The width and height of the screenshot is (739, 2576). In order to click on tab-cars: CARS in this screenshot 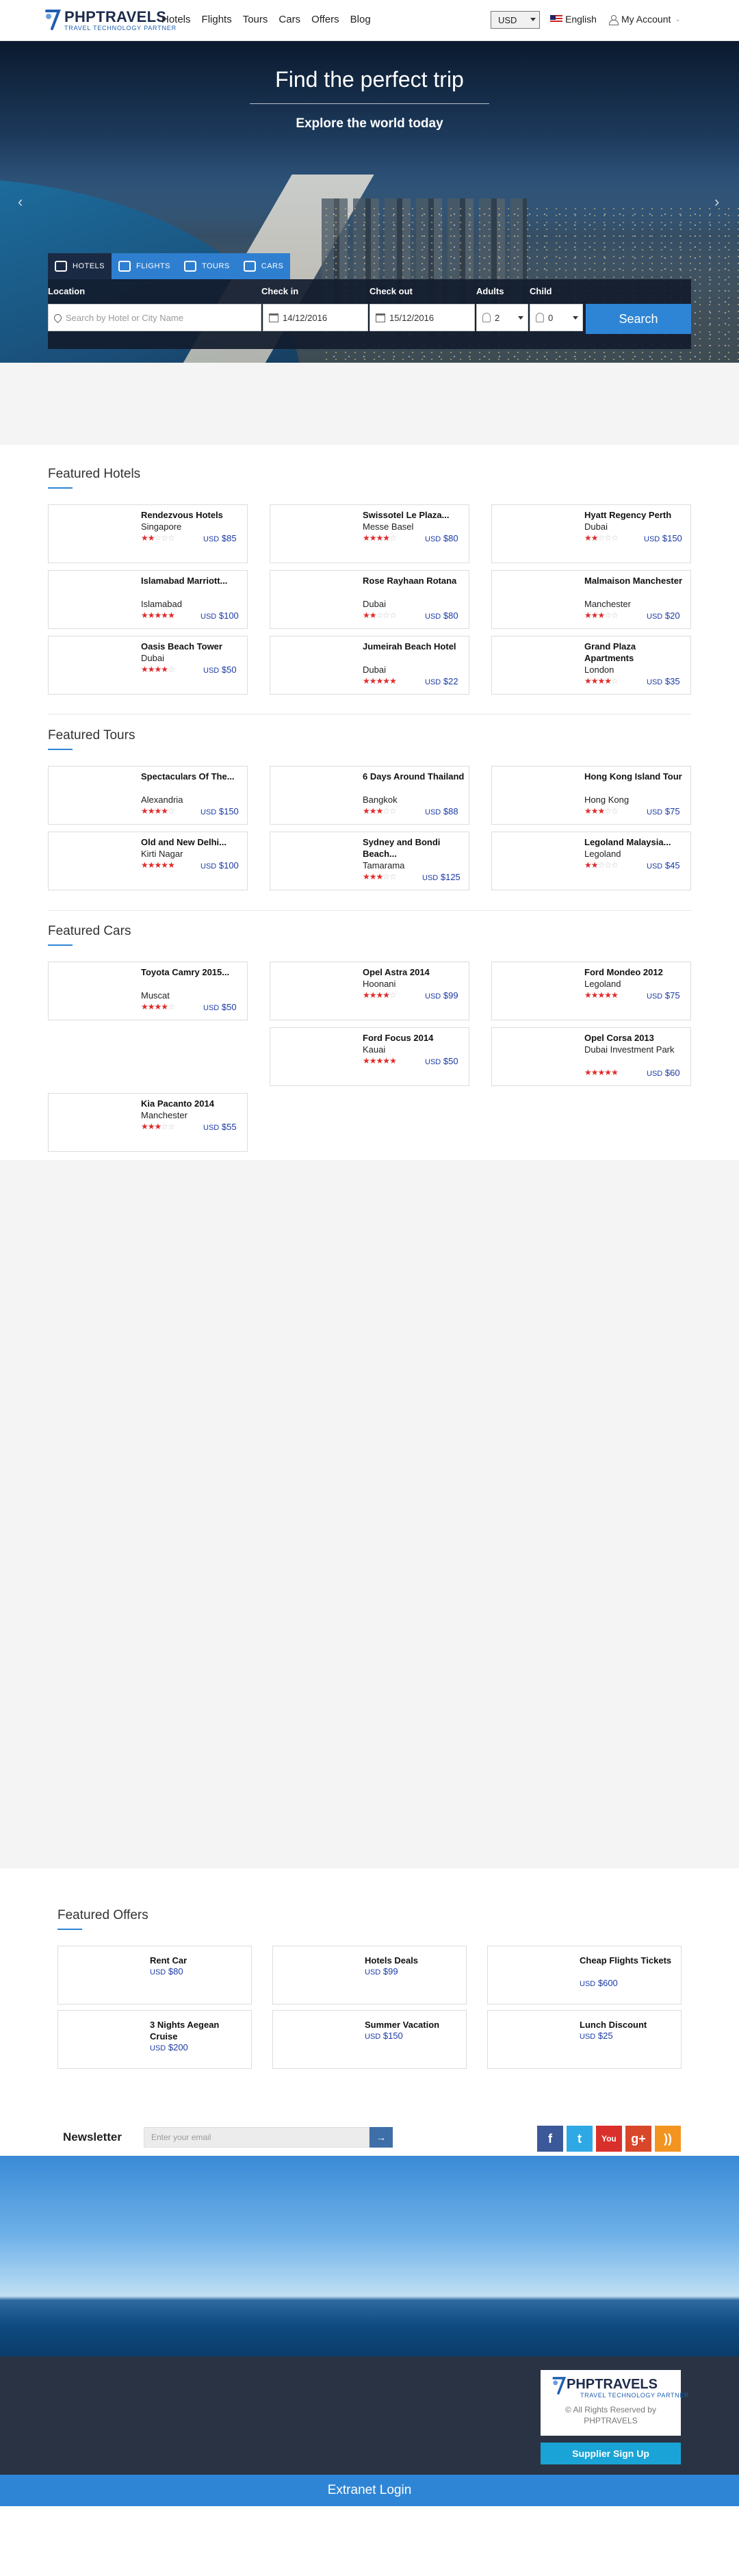, I will do `click(263, 266)`.